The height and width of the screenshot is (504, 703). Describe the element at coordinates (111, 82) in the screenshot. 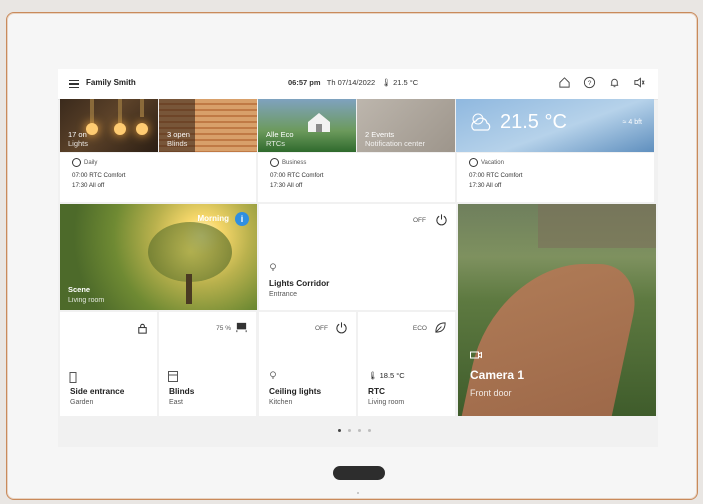

I see `household-title: Family Smith` at that location.